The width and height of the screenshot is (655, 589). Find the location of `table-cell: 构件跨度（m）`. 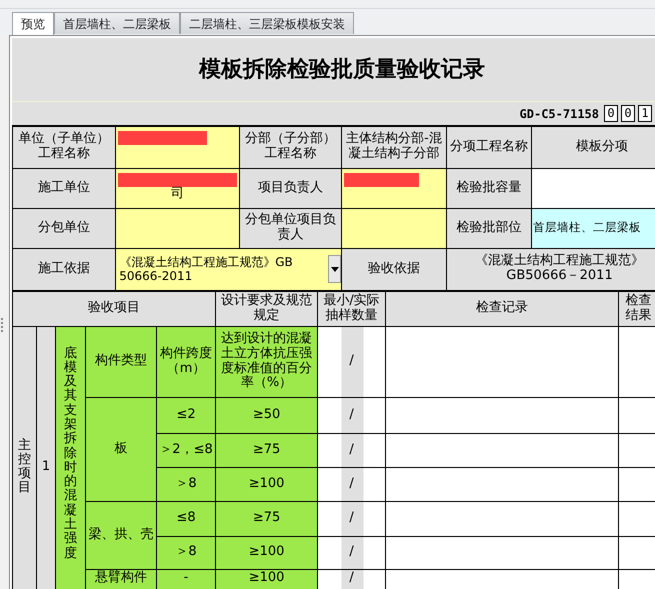

table-cell: 构件跨度（m） is located at coordinates (186, 361).